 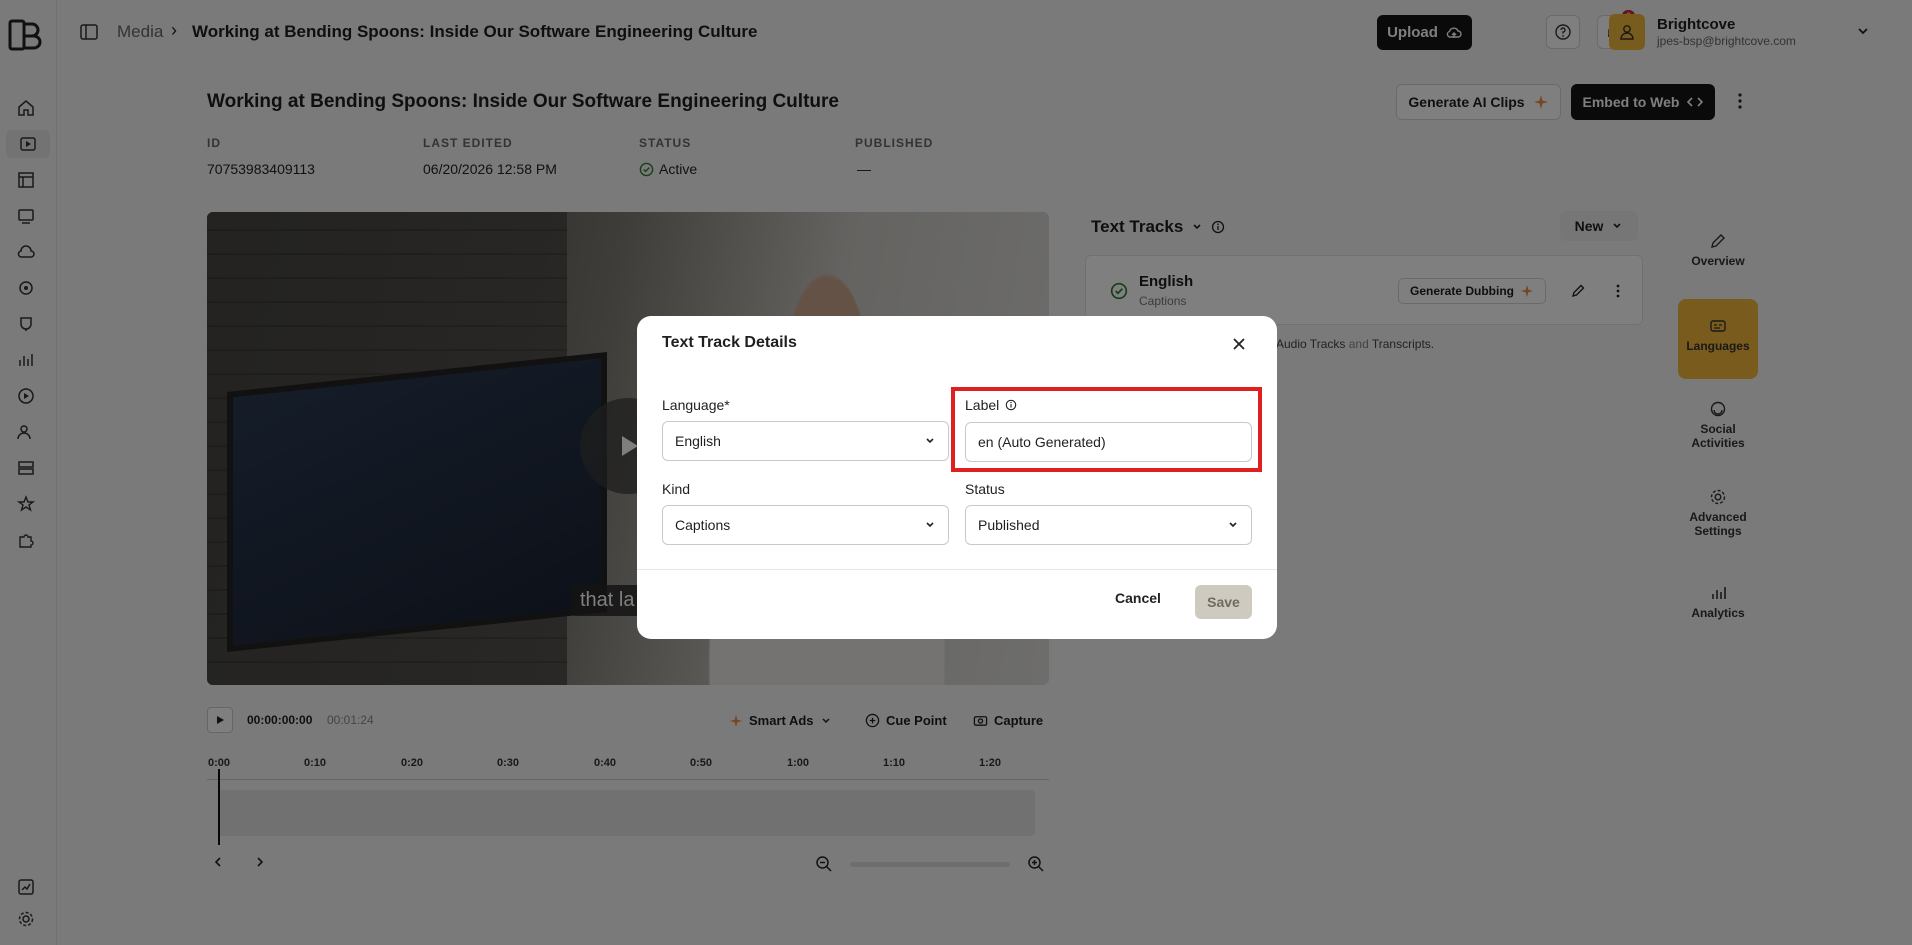 What do you see at coordinates (985, 489) in the screenshot?
I see `status-field-label: Status` at bounding box center [985, 489].